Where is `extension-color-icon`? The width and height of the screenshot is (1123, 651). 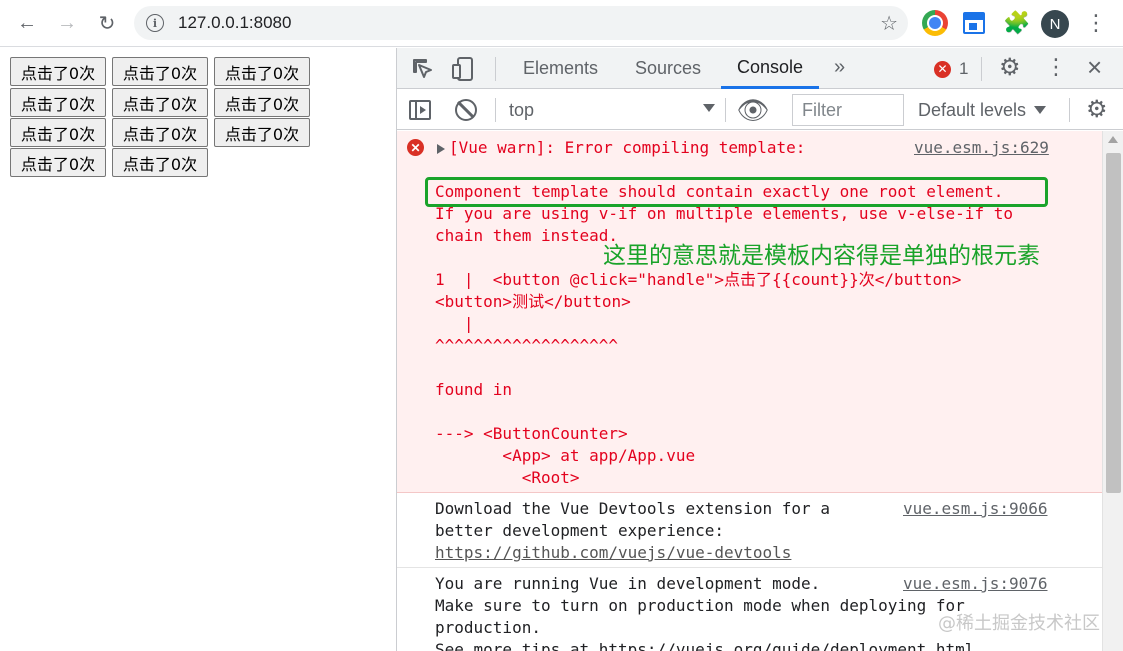 extension-color-icon is located at coordinates (935, 23).